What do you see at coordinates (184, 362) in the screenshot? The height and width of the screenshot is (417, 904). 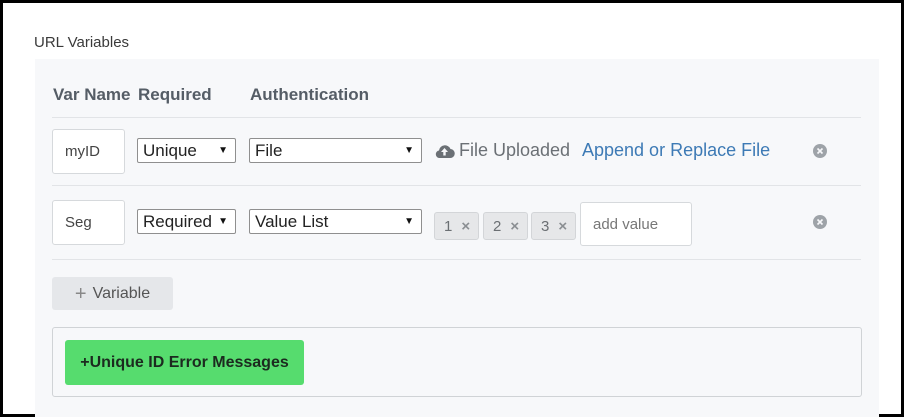 I see `unique-id-error-messages-button: +Unique ID Error Messages` at bounding box center [184, 362].